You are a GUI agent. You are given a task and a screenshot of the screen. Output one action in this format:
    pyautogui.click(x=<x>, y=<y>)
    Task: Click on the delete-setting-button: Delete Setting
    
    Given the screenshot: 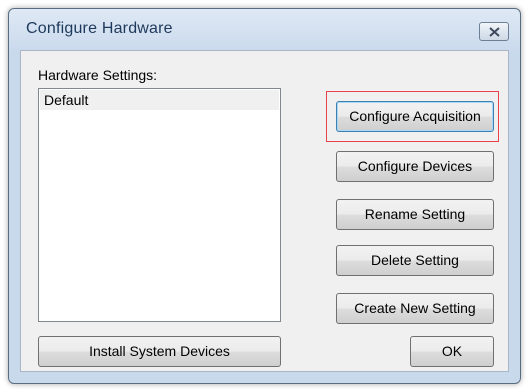 What is the action you would take?
    pyautogui.click(x=415, y=260)
    